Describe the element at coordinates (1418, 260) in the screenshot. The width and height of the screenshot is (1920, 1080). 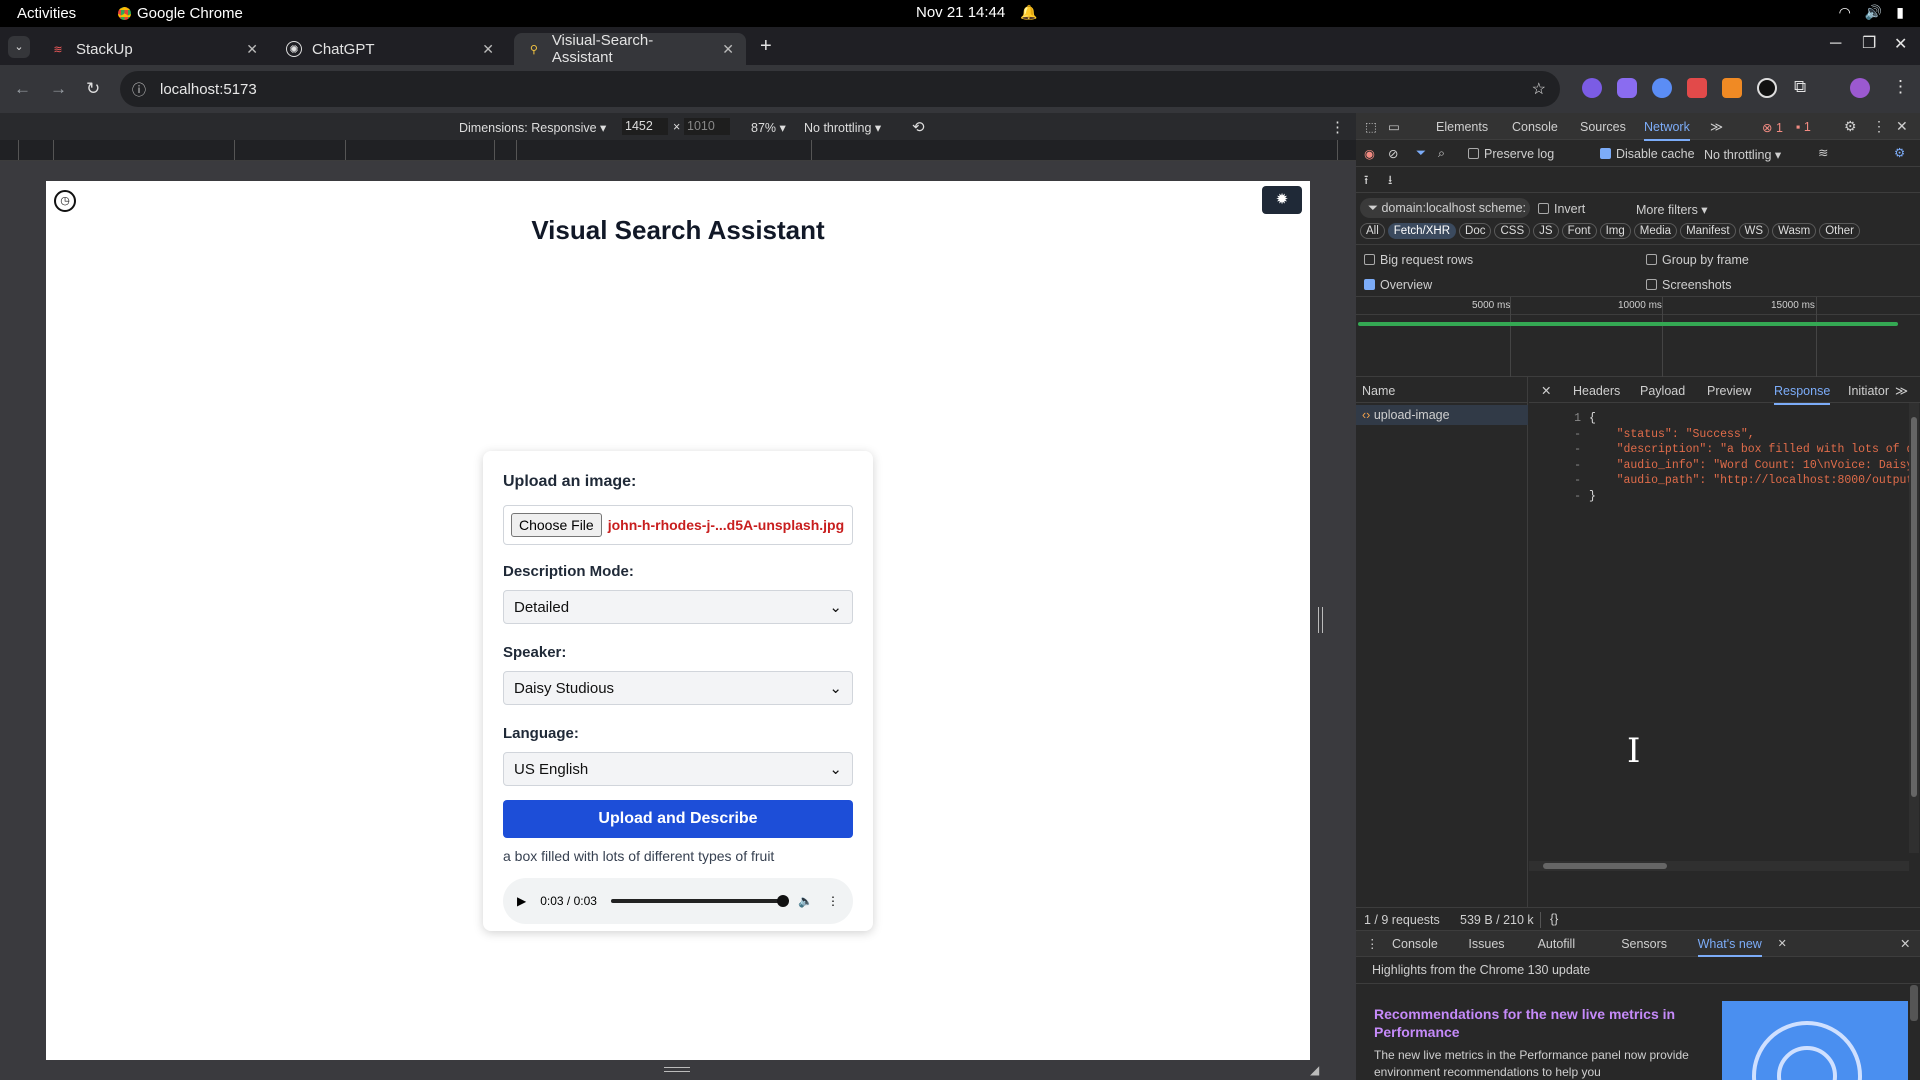
I see `big-request-rows-checkbox: Big request rows` at that location.